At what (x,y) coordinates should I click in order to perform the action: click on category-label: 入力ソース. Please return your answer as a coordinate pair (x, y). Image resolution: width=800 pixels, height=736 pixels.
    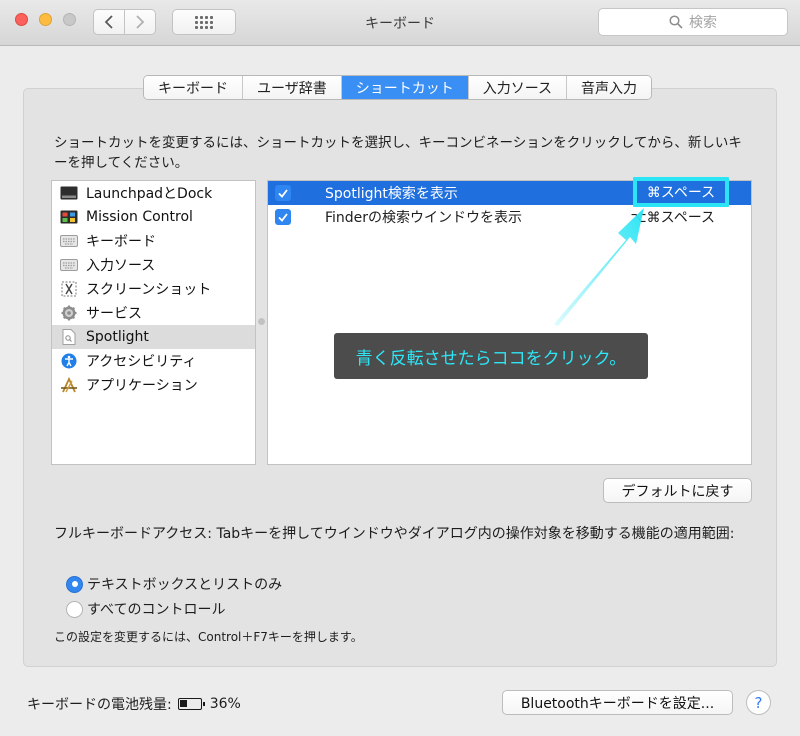
    Looking at the image, I should click on (121, 266).